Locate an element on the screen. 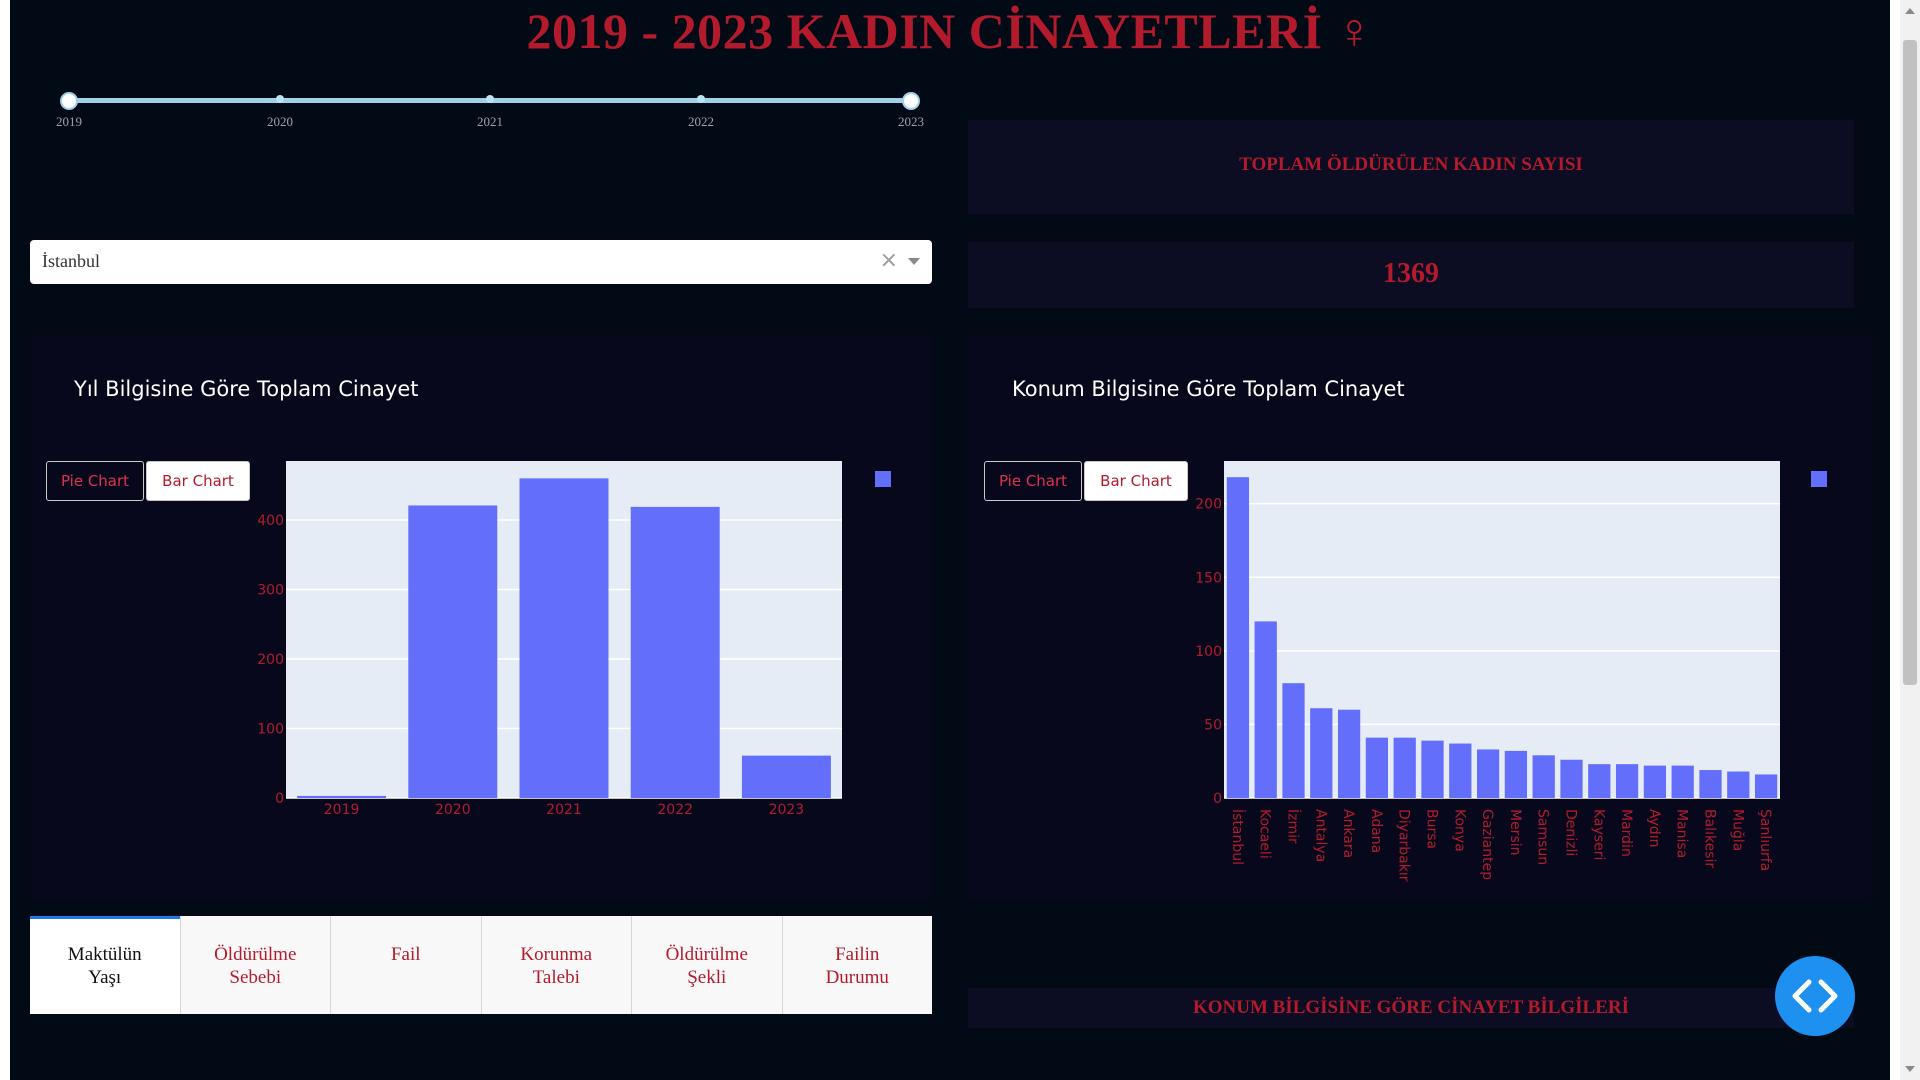 The image size is (1920, 1080). kpi-value-box: 1369 is located at coordinates (1411, 275).